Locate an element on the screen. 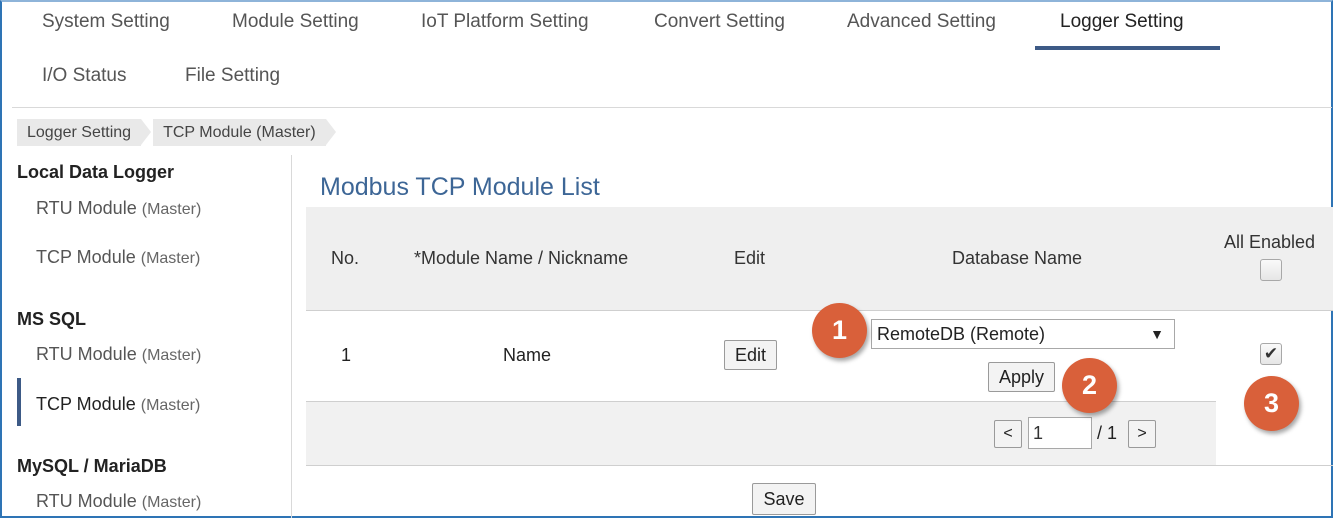  sidebar-group-mysql-mariadb: MySQL / MariaDB is located at coordinates (92, 466).